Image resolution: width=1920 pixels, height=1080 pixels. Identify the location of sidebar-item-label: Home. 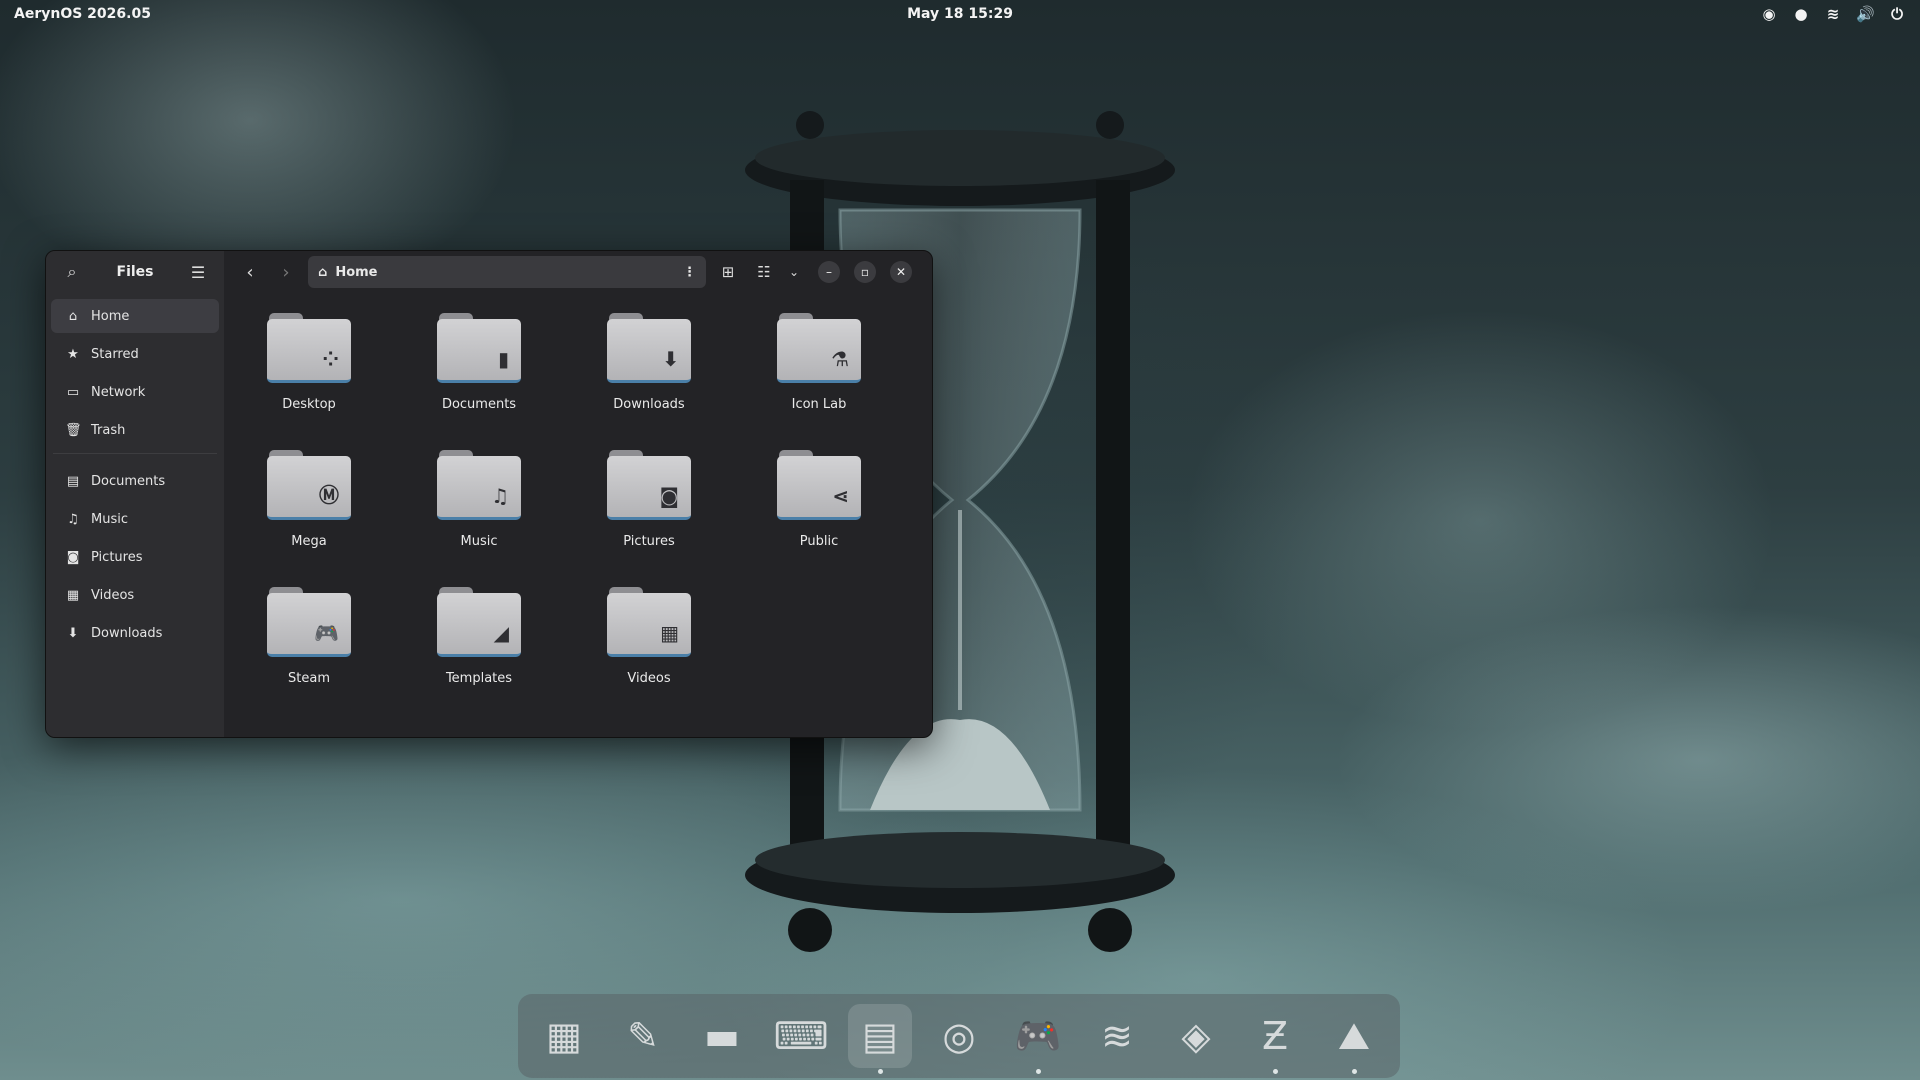
(110, 316).